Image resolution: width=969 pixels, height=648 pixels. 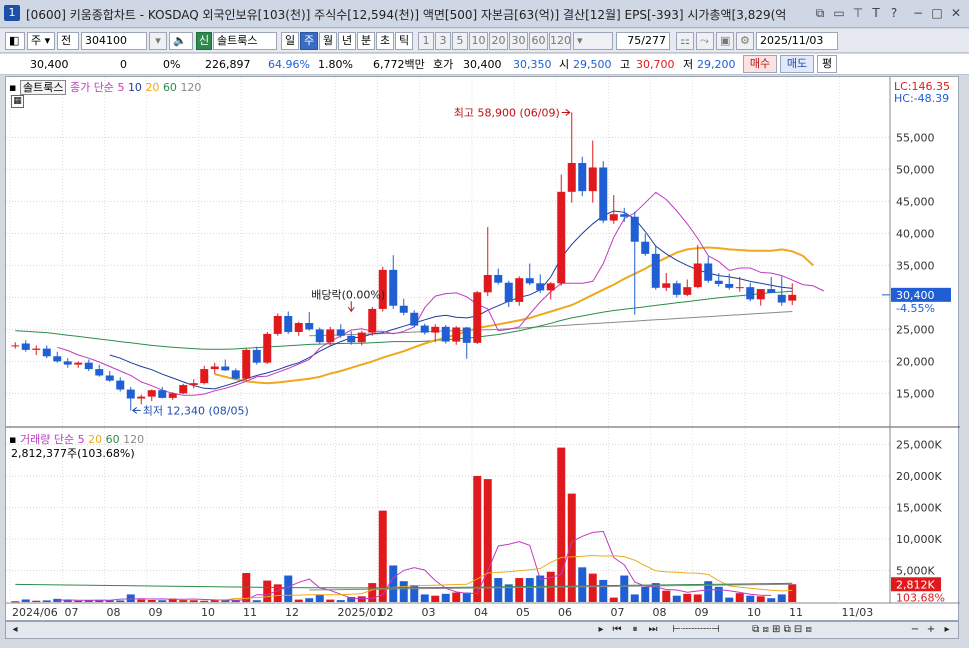 What do you see at coordinates (705, 41) in the screenshot?
I see `trend-icon: ⤳` at bounding box center [705, 41].